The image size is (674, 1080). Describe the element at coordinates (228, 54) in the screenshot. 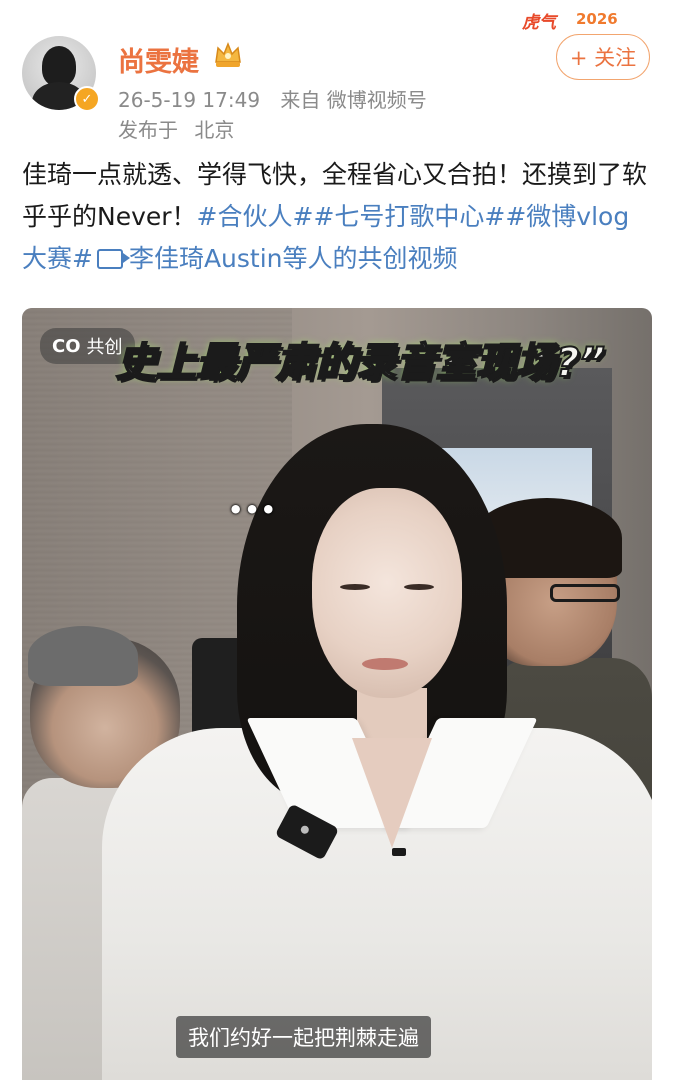

I see `crown-vip-icon` at that location.